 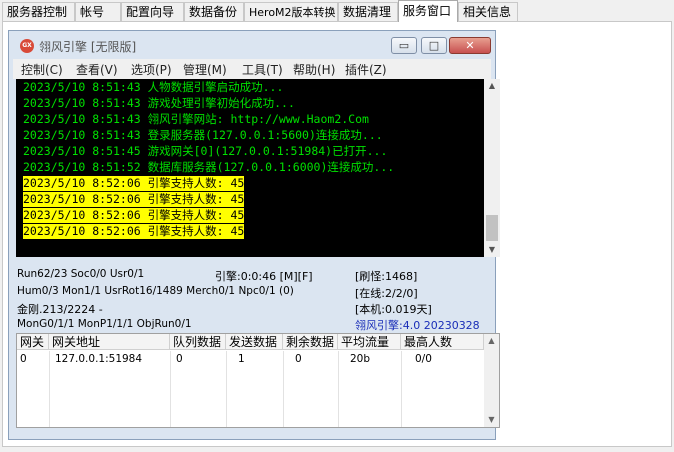 I want to click on table-cell: 1, so click(x=235, y=359).